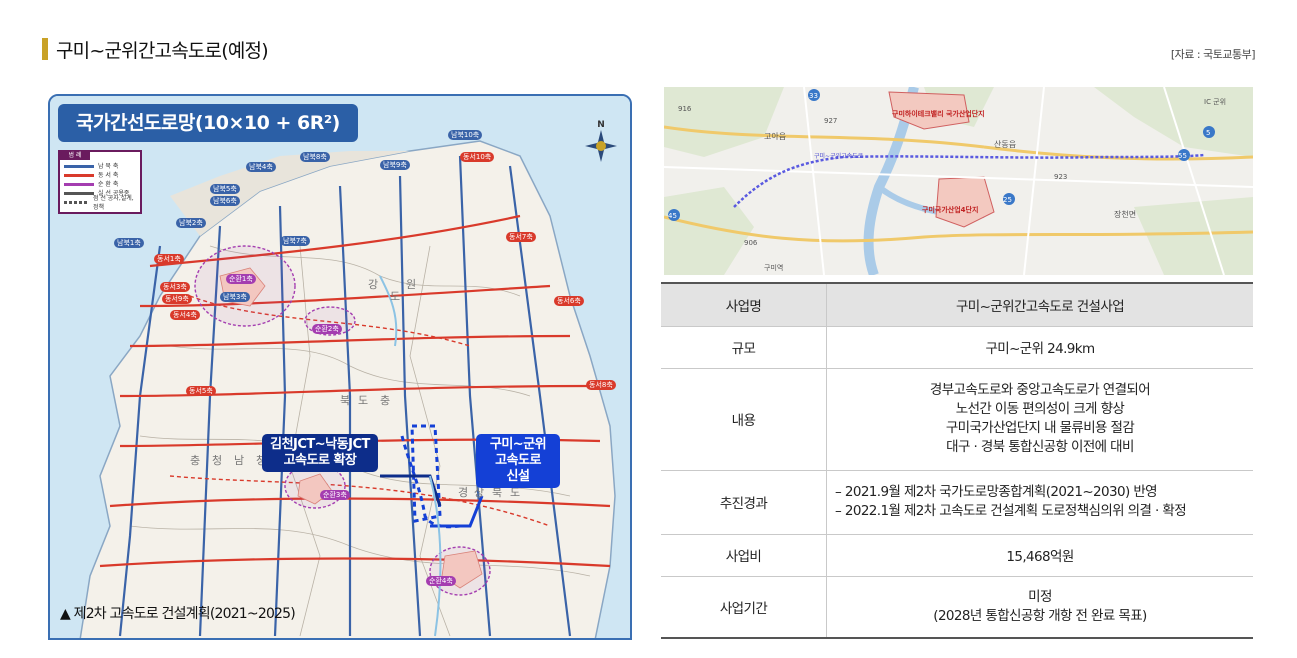 This screenshot has height=658, width=1297. Describe the element at coordinates (938, 114) in the screenshot. I see `industrial-complex-label: 구미하이테크밸리 국가산업단지` at that location.